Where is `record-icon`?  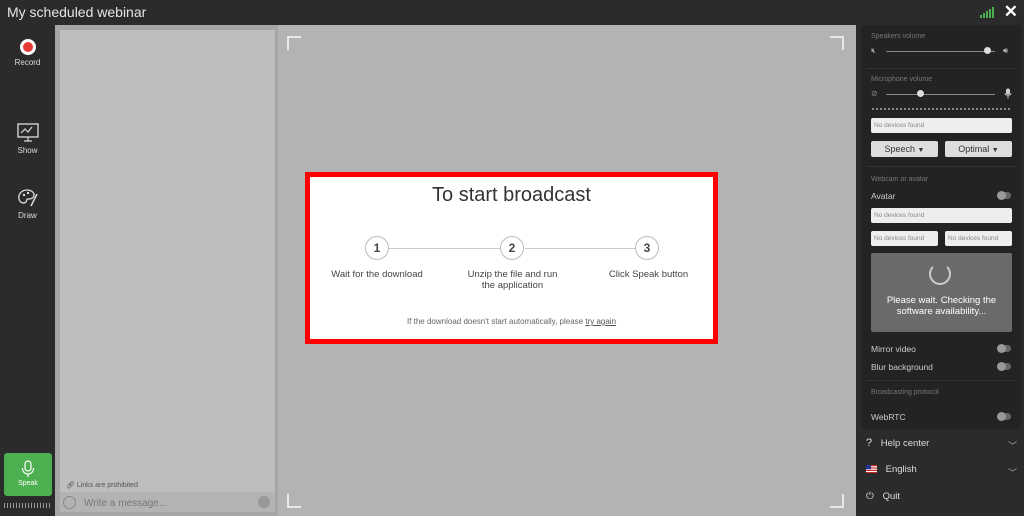
record-icon is located at coordinates (27, 47).